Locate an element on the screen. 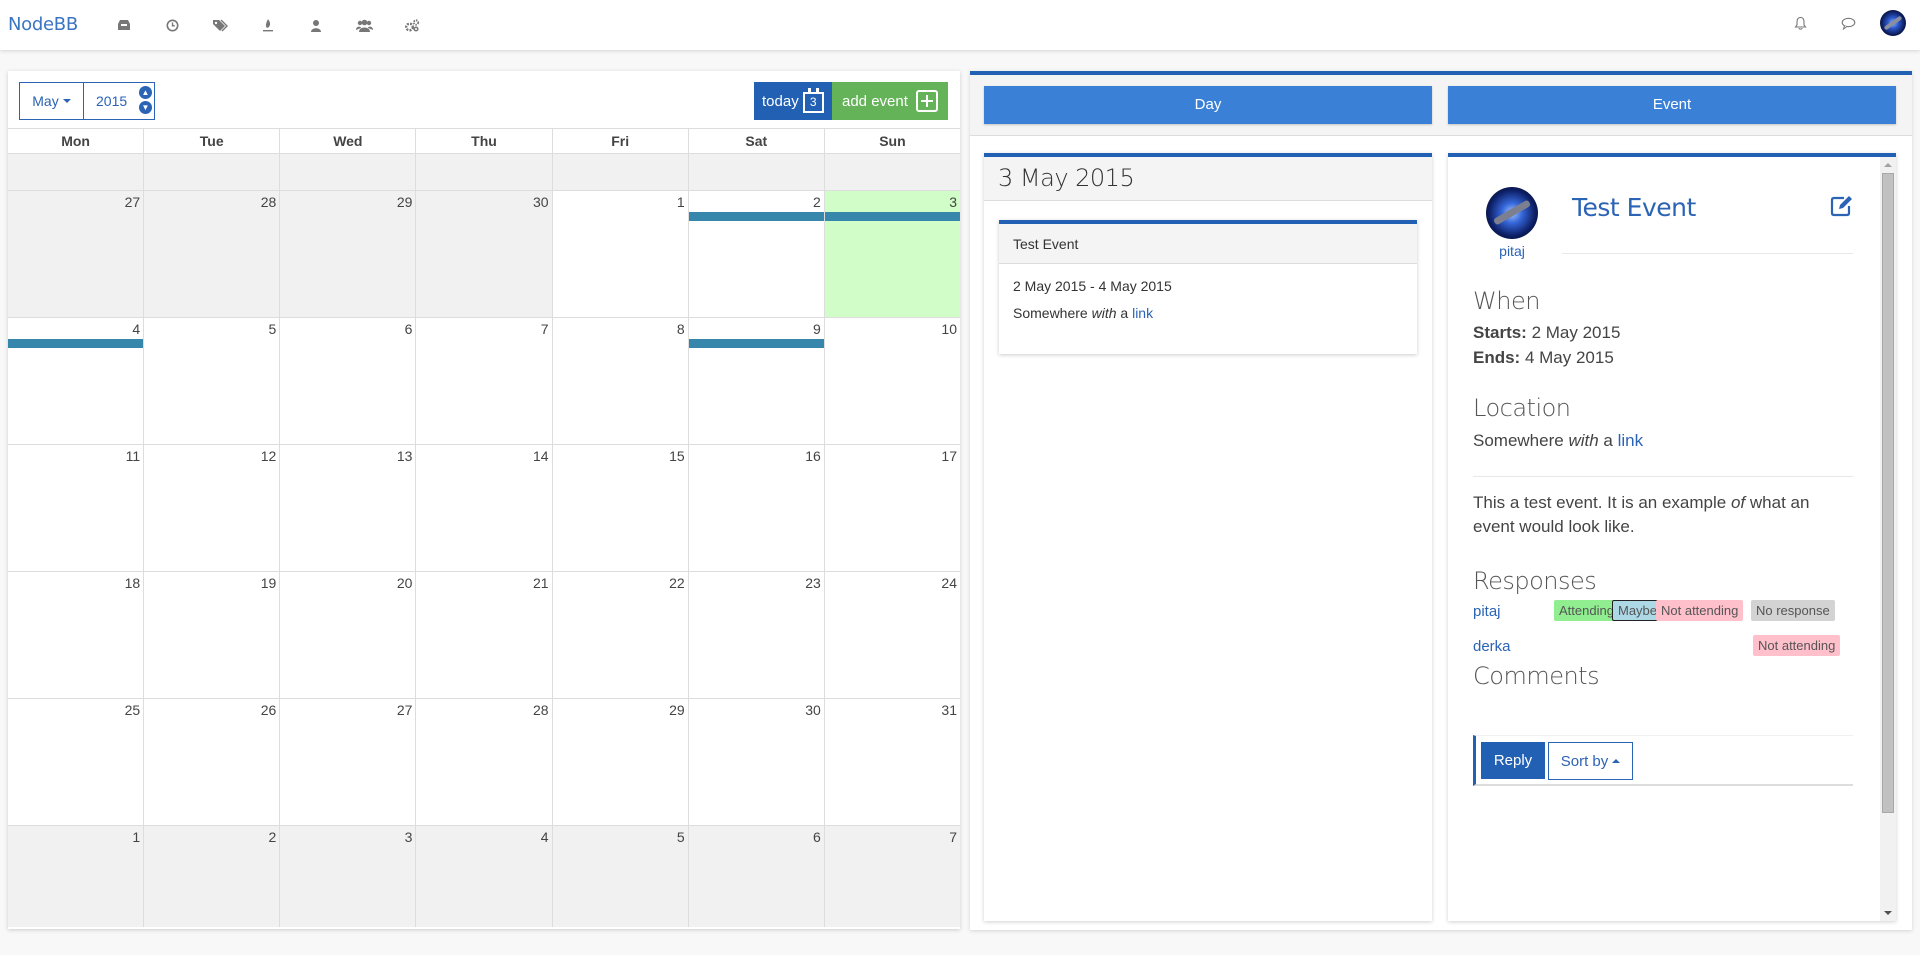 Image resolution: width=1920 pixels, height=955 pixels. calendar-week-row: 27 28 29 30 1 2 3 is located at coordinates (484, 254).